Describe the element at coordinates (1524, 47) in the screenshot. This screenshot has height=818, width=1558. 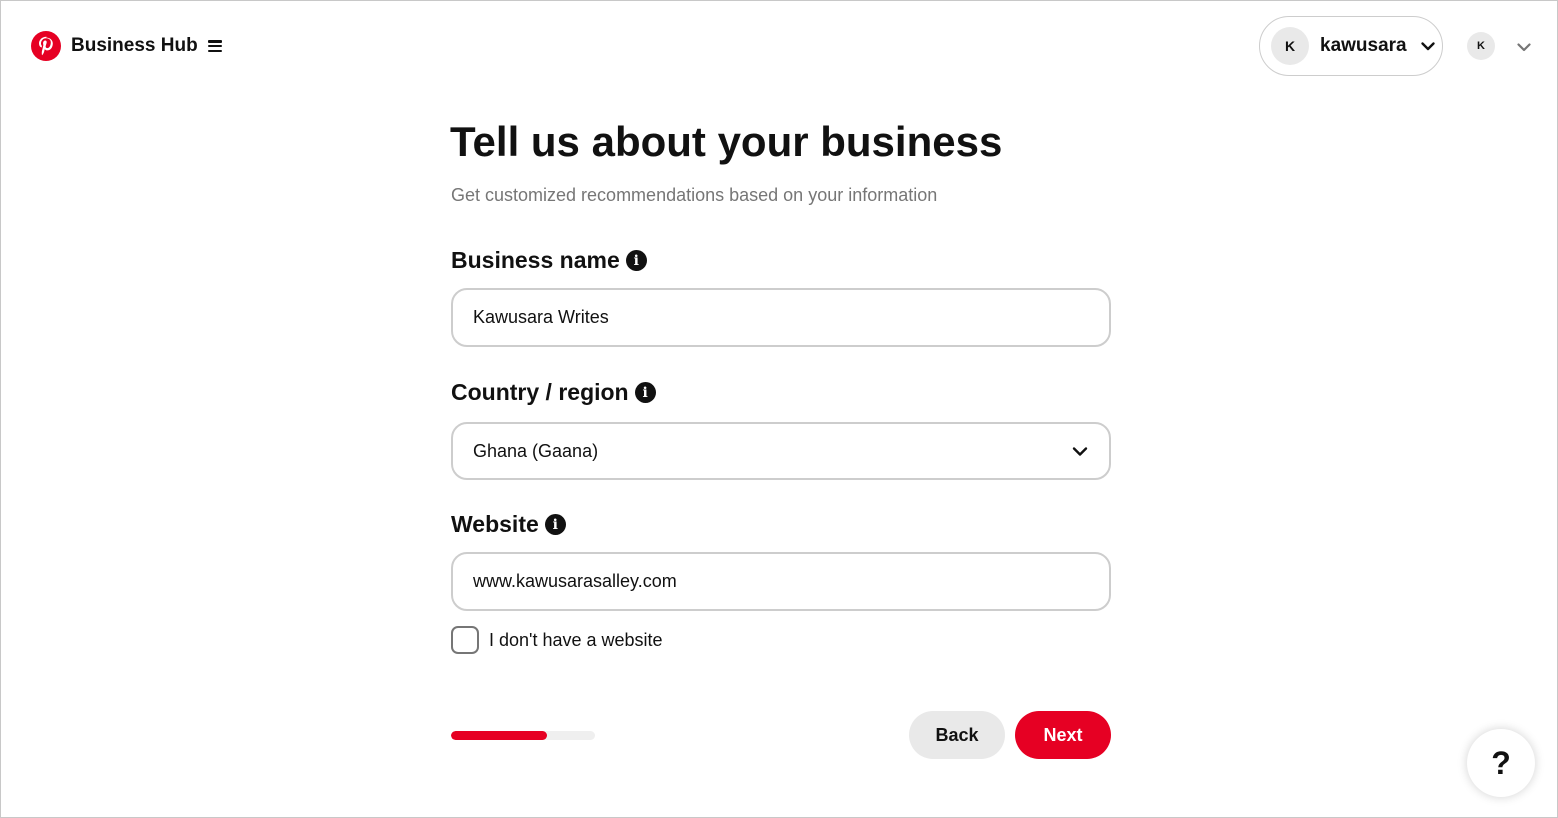
I see `account-menu-chevron-down-icon` at that location.